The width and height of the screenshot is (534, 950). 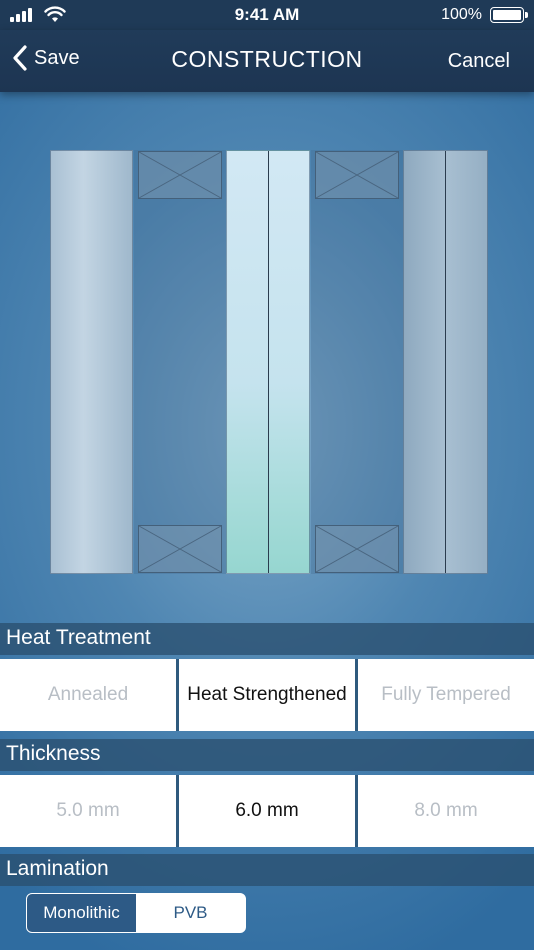 What do you see at coordinates (180, 362) in the screenshot?
I see `air-gap-left` at bounding box center [180, 362].